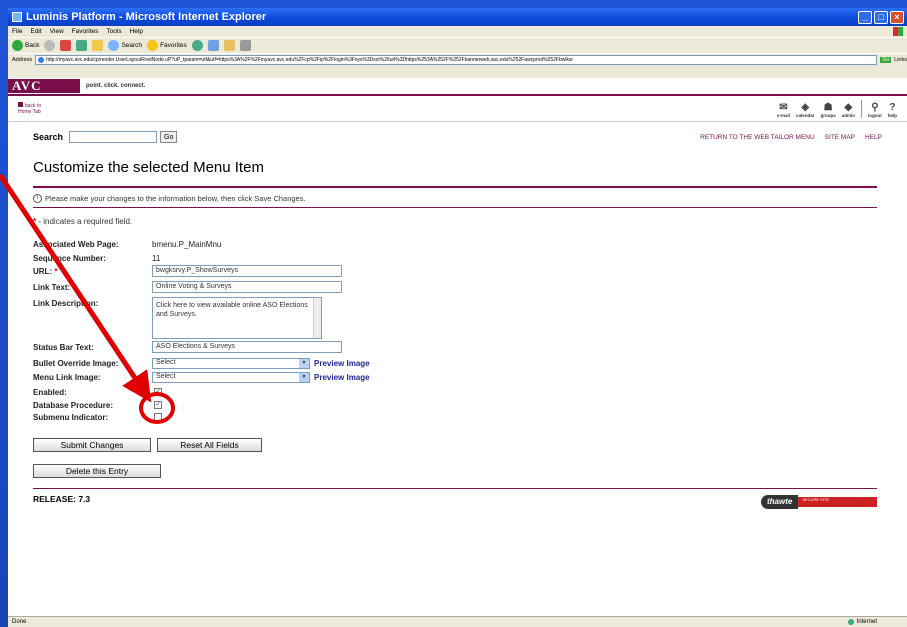  I want to click on menu-edit: Edit, so click(35, 31).